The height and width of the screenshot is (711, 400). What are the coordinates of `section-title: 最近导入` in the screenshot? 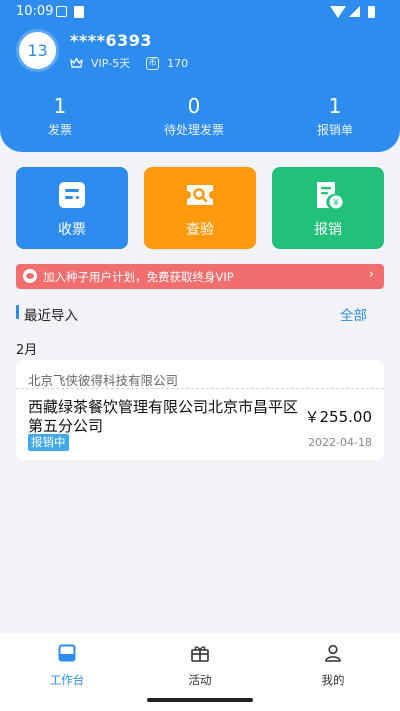 It's located at (51, 316).